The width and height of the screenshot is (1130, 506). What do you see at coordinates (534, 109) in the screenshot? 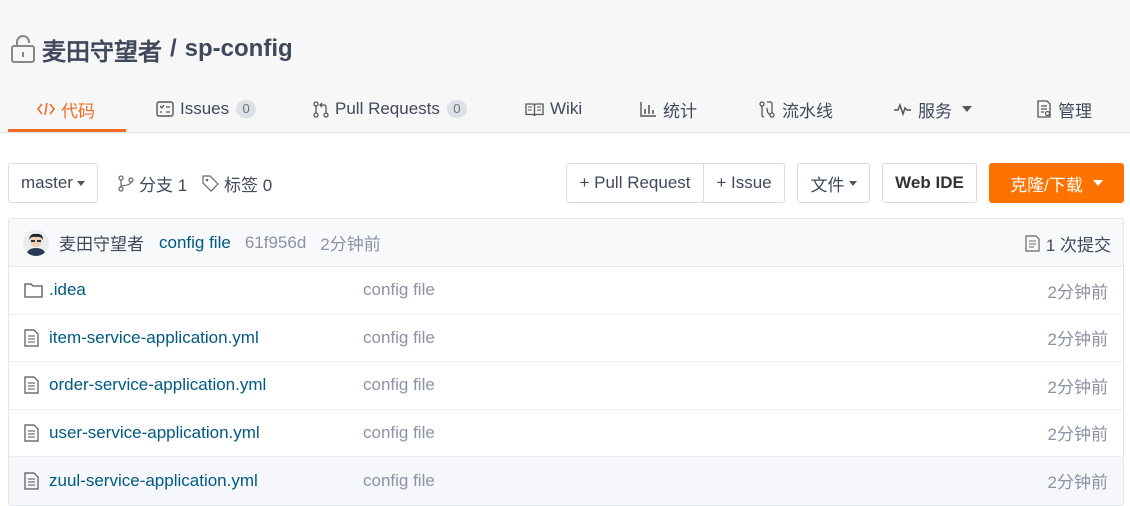
I see `book-icon` at bounding box center [534, 109].